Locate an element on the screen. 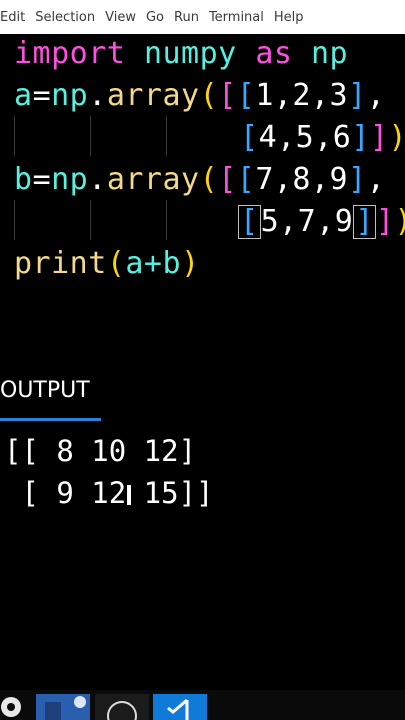 The image size is (405, 720). file-explorer-icon is located at coordinates (63, 707).